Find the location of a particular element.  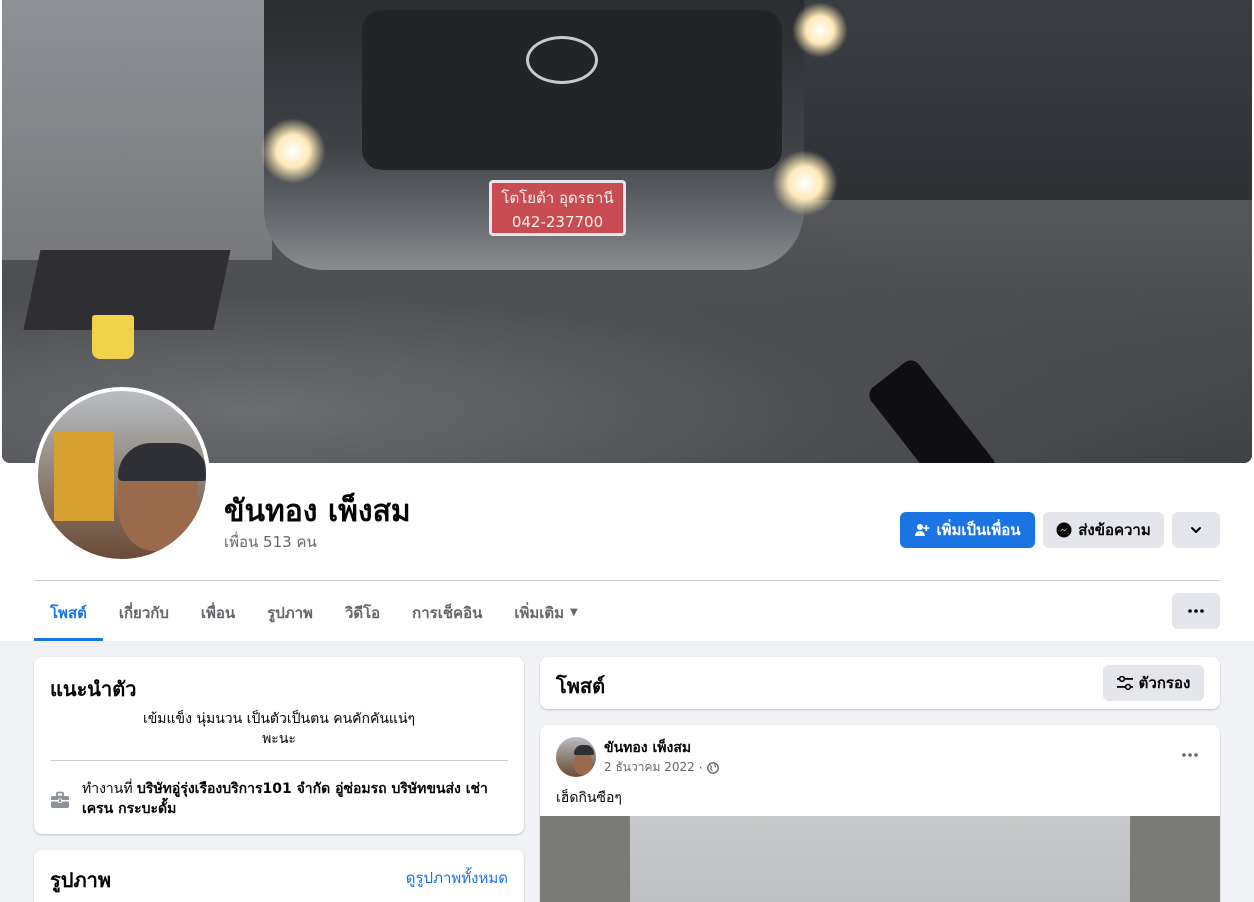

profile-options-dropdown is located at coordinates (1196, 530).